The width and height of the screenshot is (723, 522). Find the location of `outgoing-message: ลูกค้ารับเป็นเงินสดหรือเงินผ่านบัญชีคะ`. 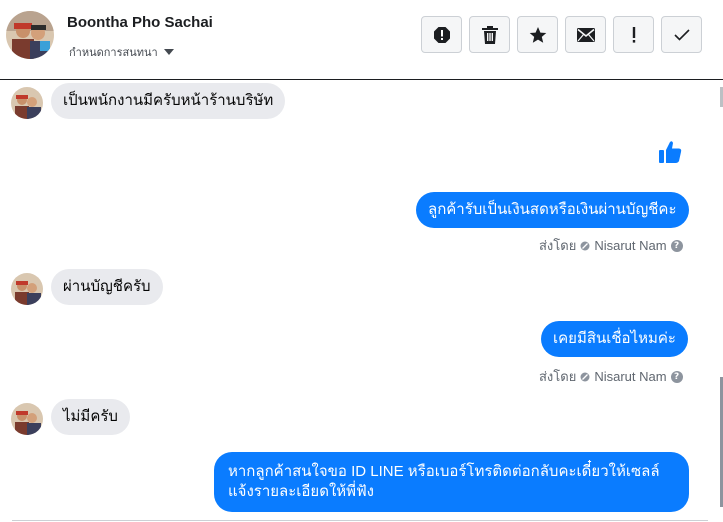

outgoing-message: ลูกค้ารับเป็นเงินสดหรือเงินผ่านบัญชีคะ is located at coordinates (552, 210).